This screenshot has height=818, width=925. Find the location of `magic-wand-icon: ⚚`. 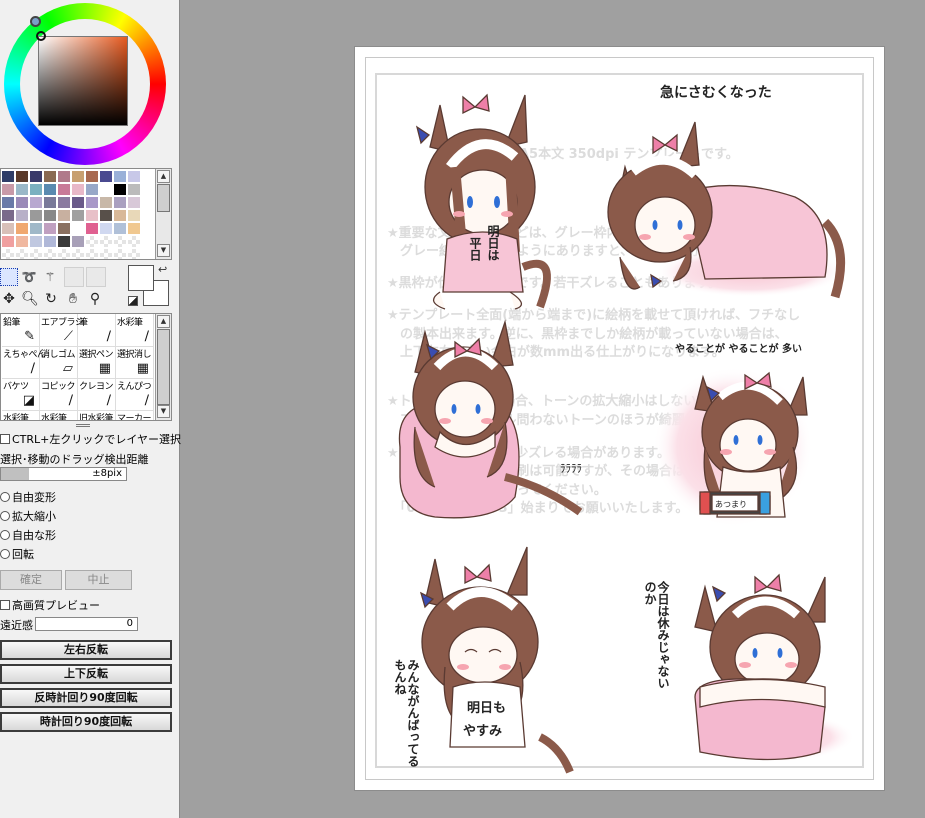

magic-wand-icon: ⚚ is located at coordinates (50, 277).